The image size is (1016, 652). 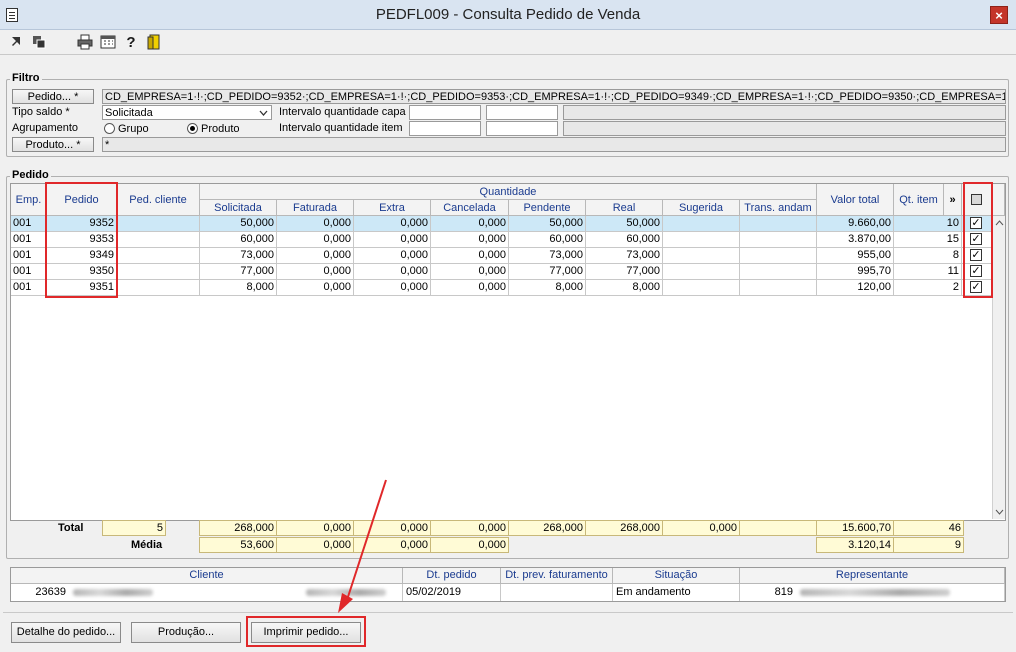 I want to click on cell-qt-item: 8, so click(x=928, y=256).